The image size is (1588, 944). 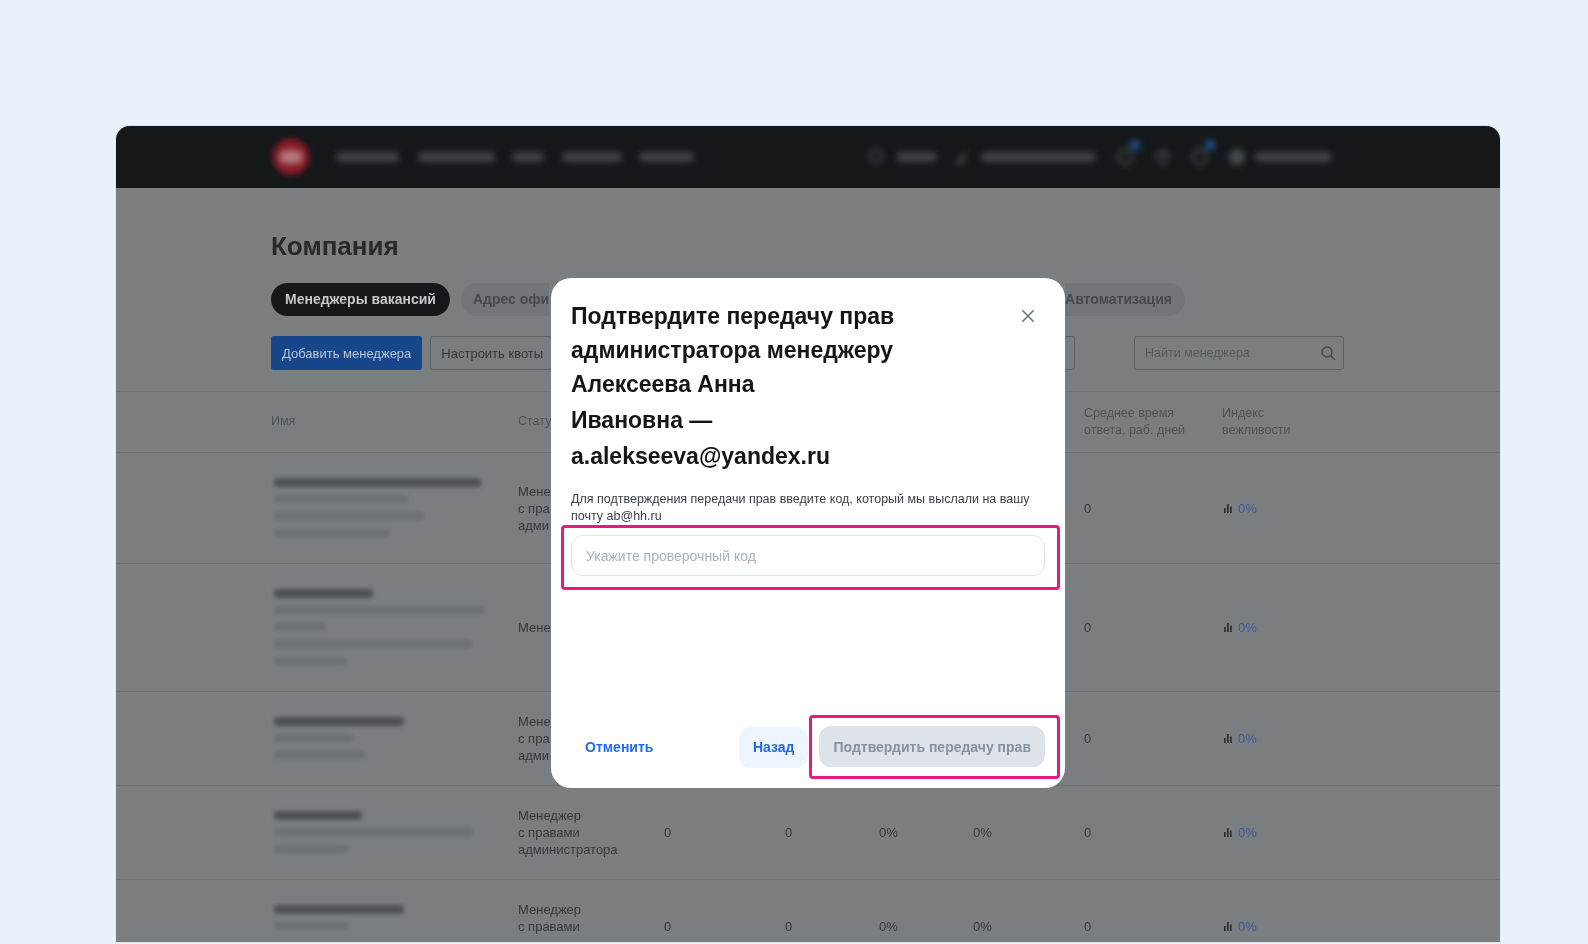 I want to click on manager-email: a.alekseeva@yandex.ru, so click(x=700, y=456).